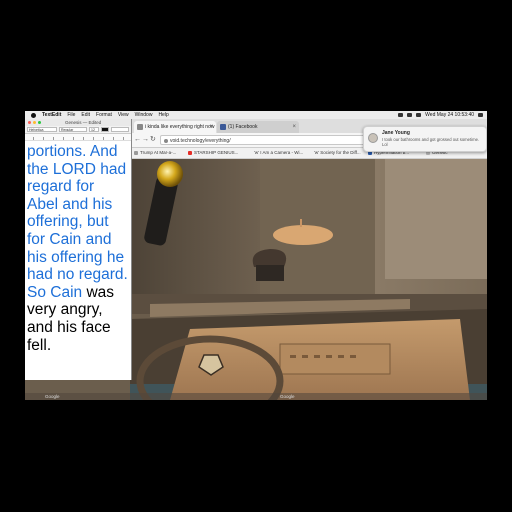  I want to click on notification-sender: Jane Young, so click(396, 133).